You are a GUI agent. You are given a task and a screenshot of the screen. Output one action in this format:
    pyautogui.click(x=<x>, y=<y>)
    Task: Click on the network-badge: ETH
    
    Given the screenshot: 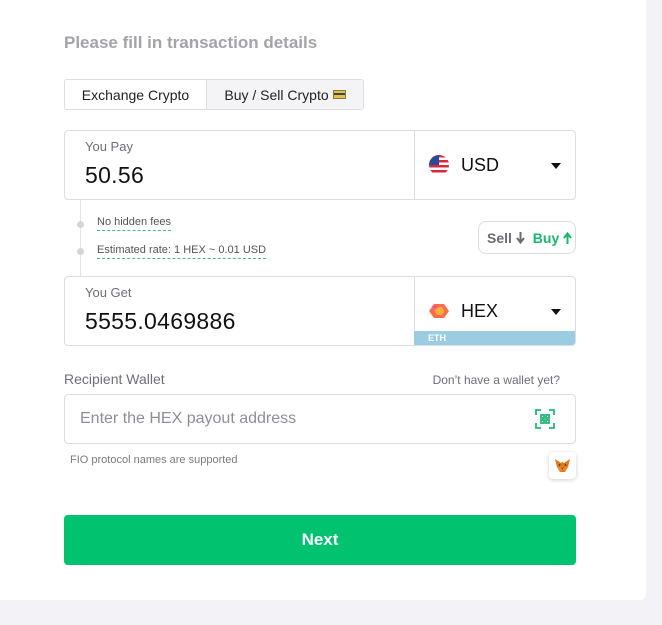 What is the action you would take?
    pyautogui.click(x=494, y=338)
    